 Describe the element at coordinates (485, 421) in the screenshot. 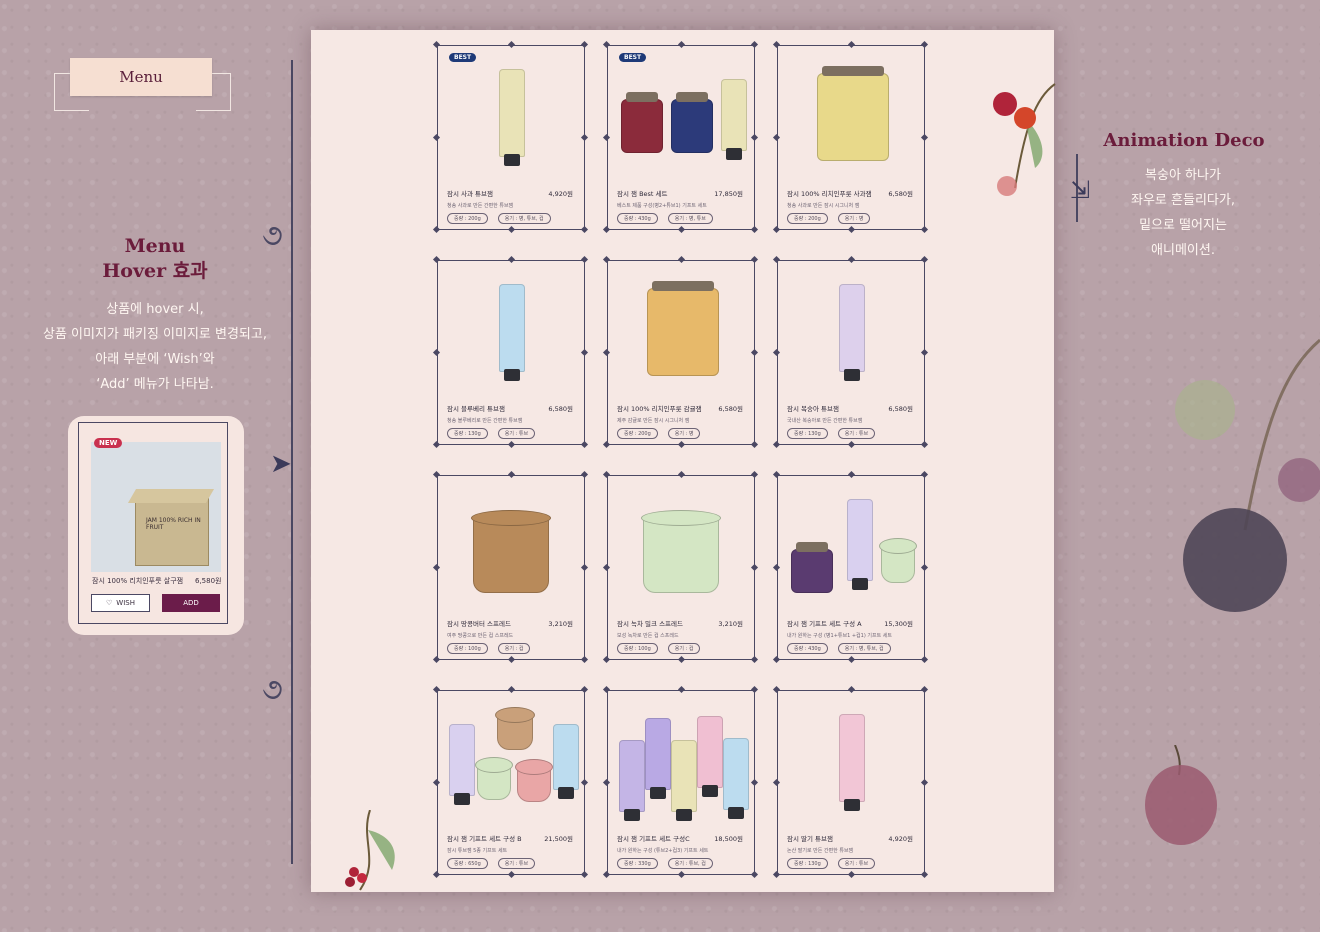

I see `product-description: 청송 블루베리로 만든 간편한 튜브잼` at that location.